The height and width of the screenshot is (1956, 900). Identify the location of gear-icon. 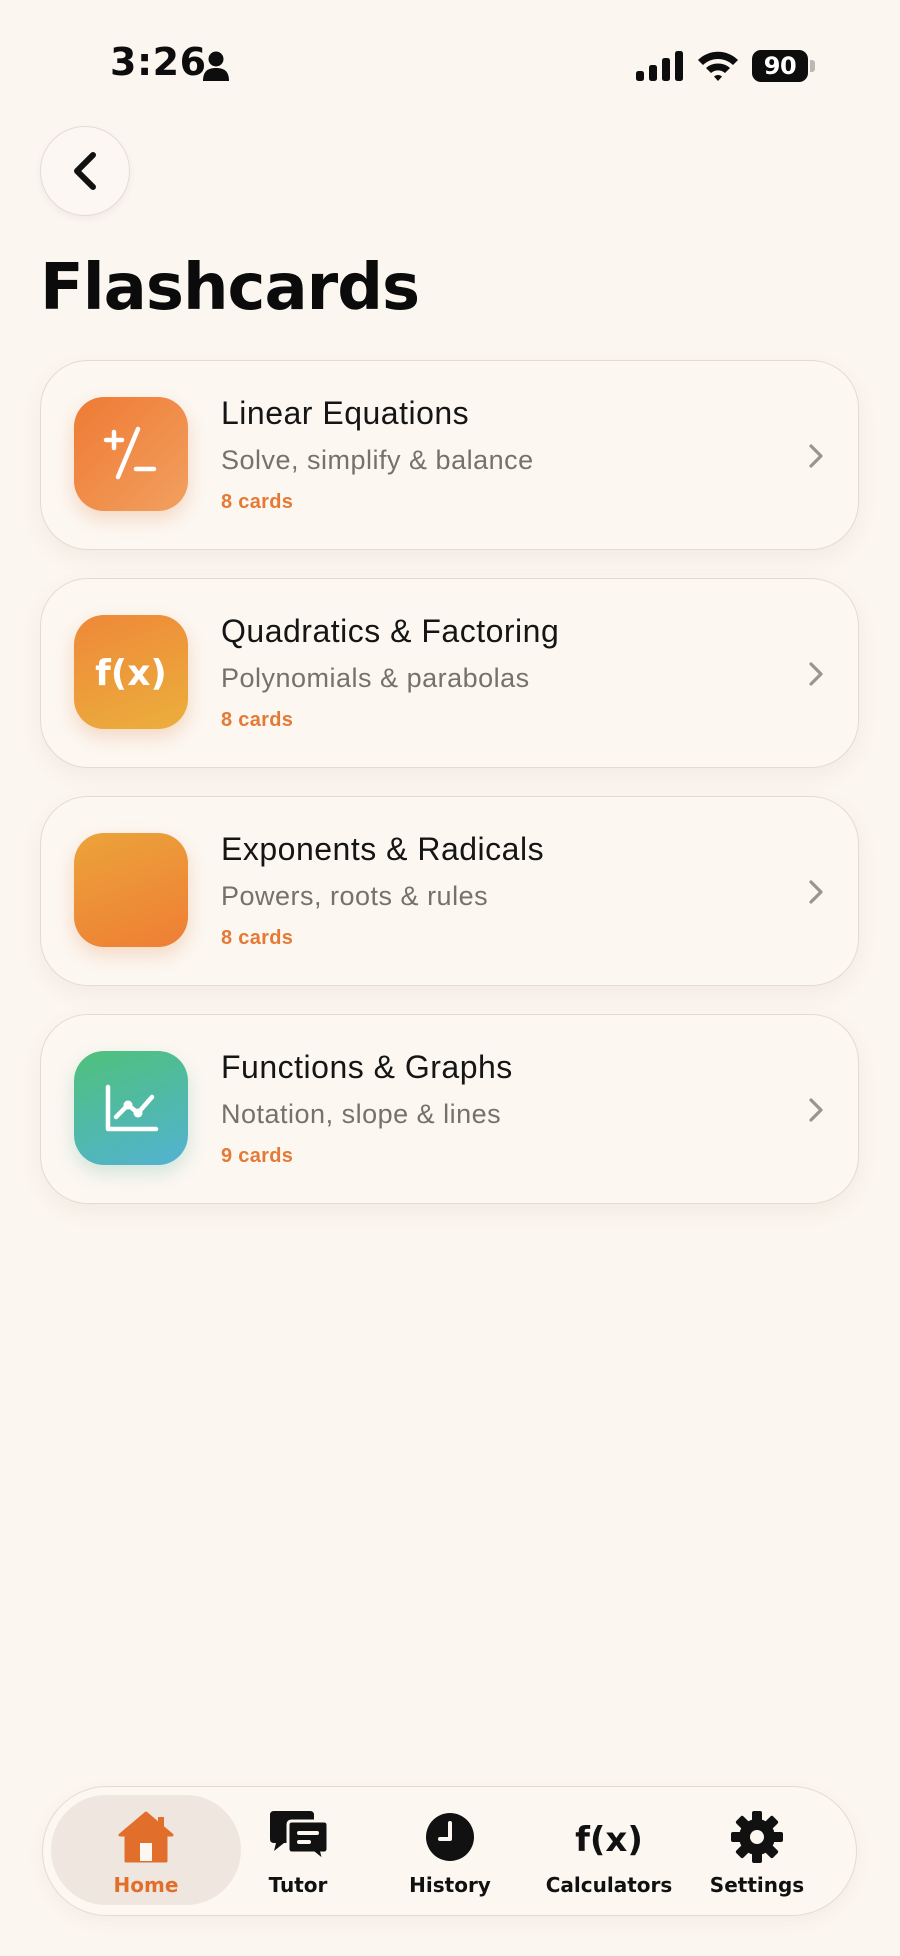
(757, 1837).